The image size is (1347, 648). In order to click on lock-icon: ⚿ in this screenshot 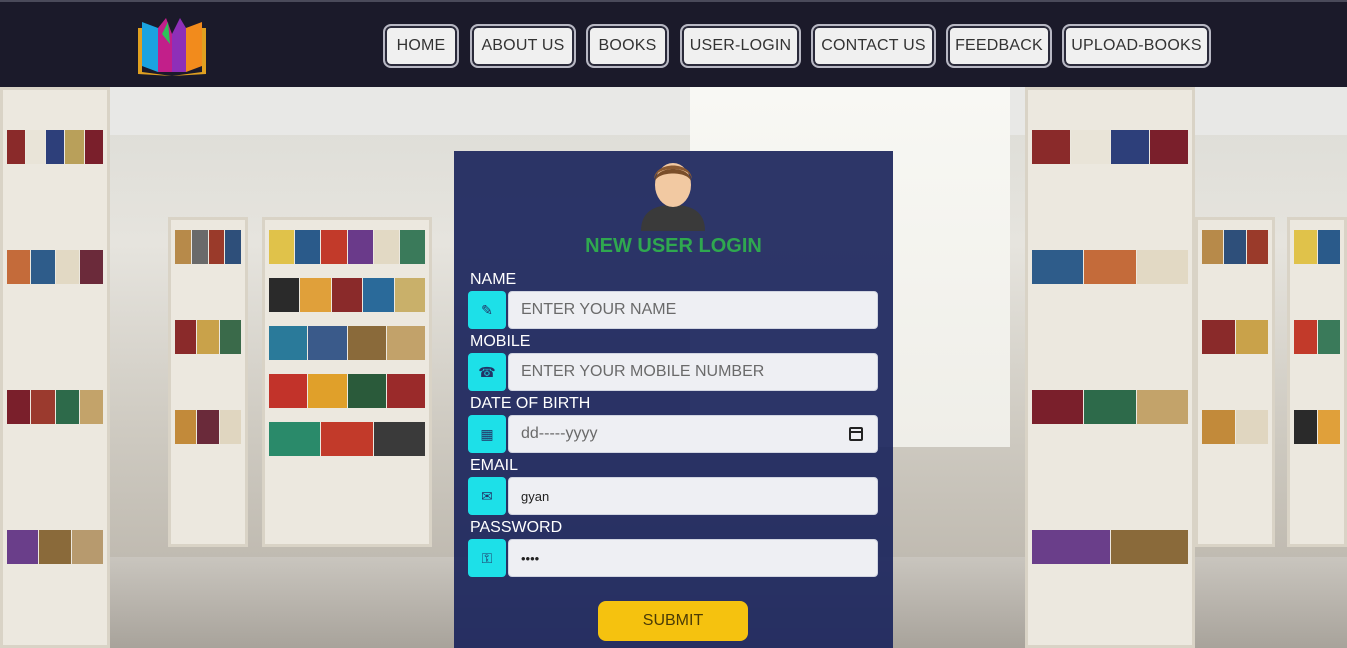, I will do `click(487, 558)`.